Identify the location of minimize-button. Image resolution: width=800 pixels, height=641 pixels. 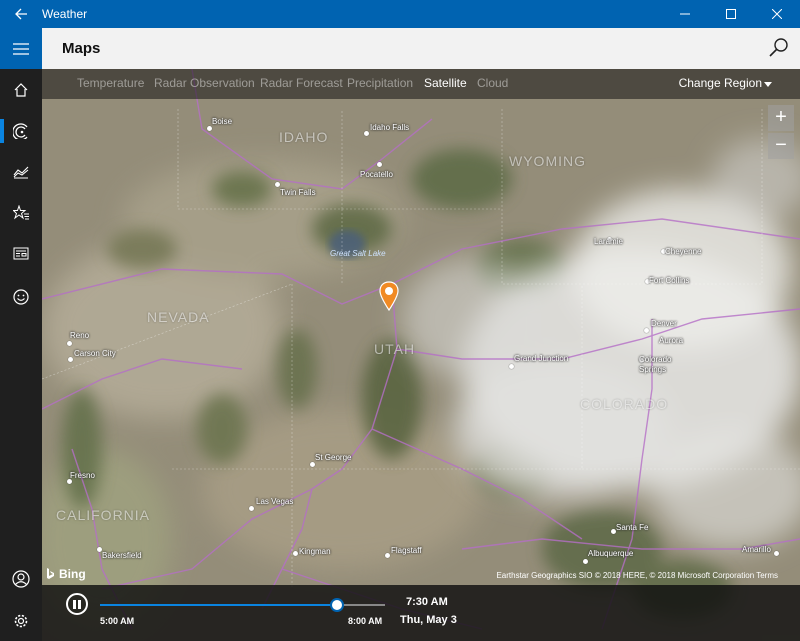
(685, 14).